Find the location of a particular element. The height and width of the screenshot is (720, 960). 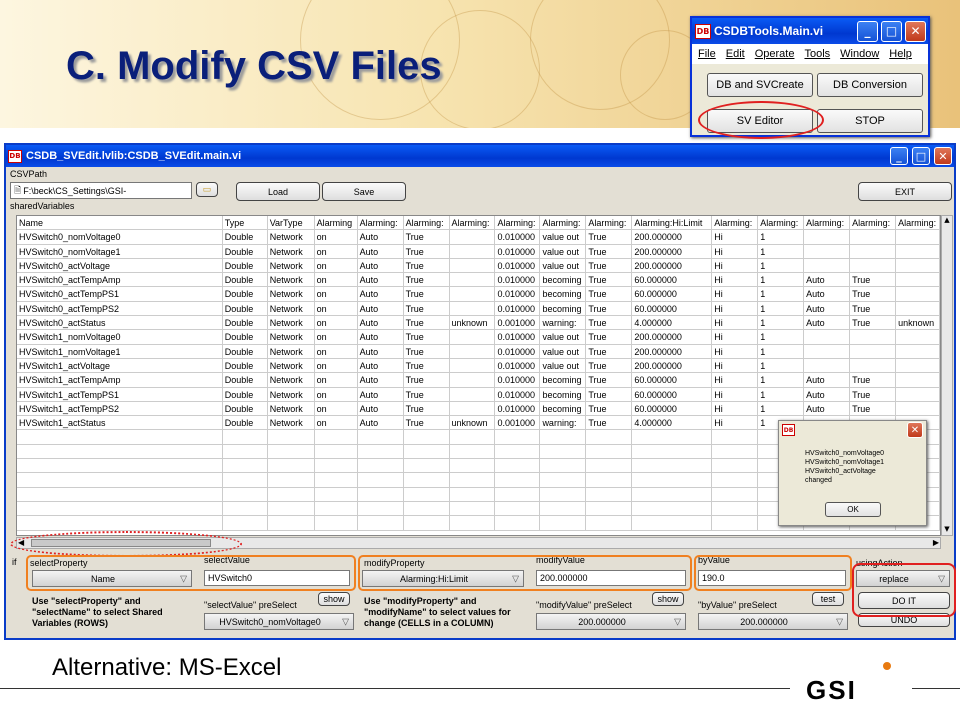

table-cell: value out is located at coordinates (563, 265).